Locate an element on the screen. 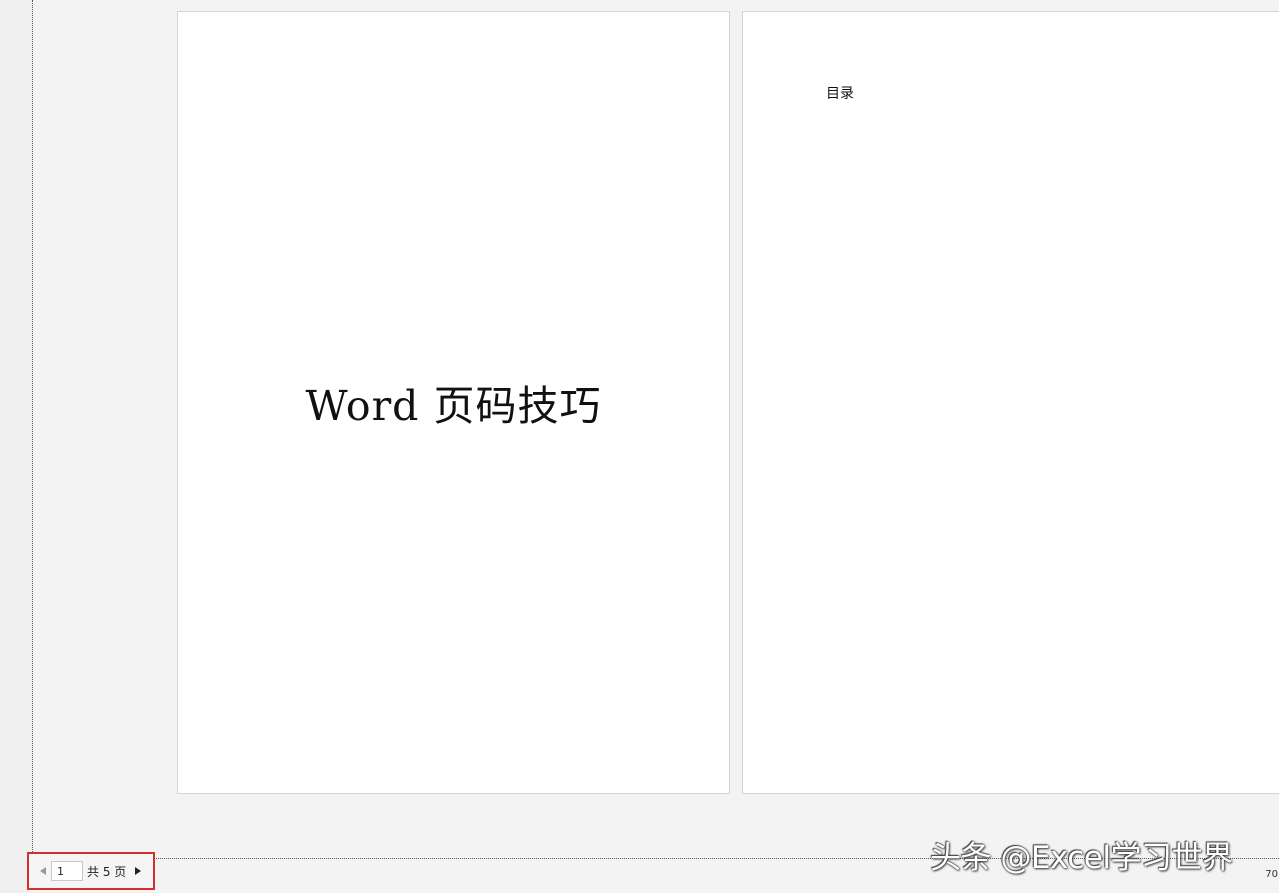  triangle-left-icon is located at coordinates (43, 871).